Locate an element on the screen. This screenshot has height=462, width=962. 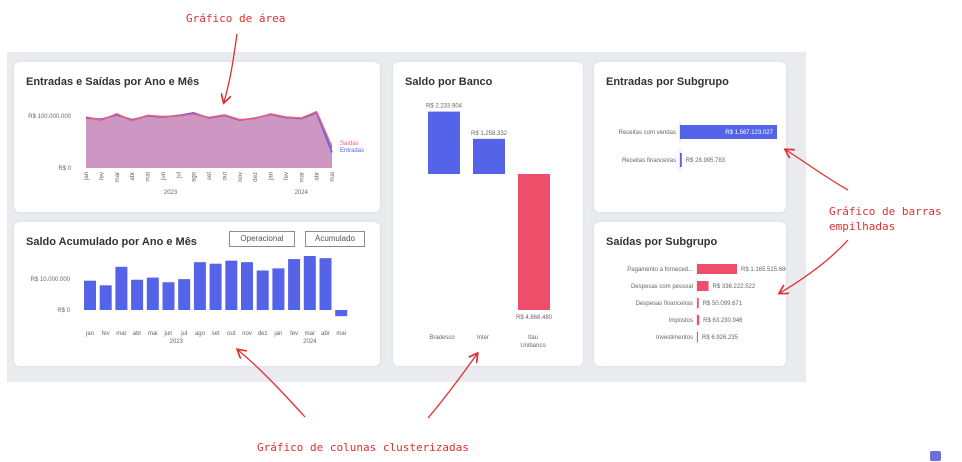
category-label: Despesas financeiras is located at coordinates (664, 304).